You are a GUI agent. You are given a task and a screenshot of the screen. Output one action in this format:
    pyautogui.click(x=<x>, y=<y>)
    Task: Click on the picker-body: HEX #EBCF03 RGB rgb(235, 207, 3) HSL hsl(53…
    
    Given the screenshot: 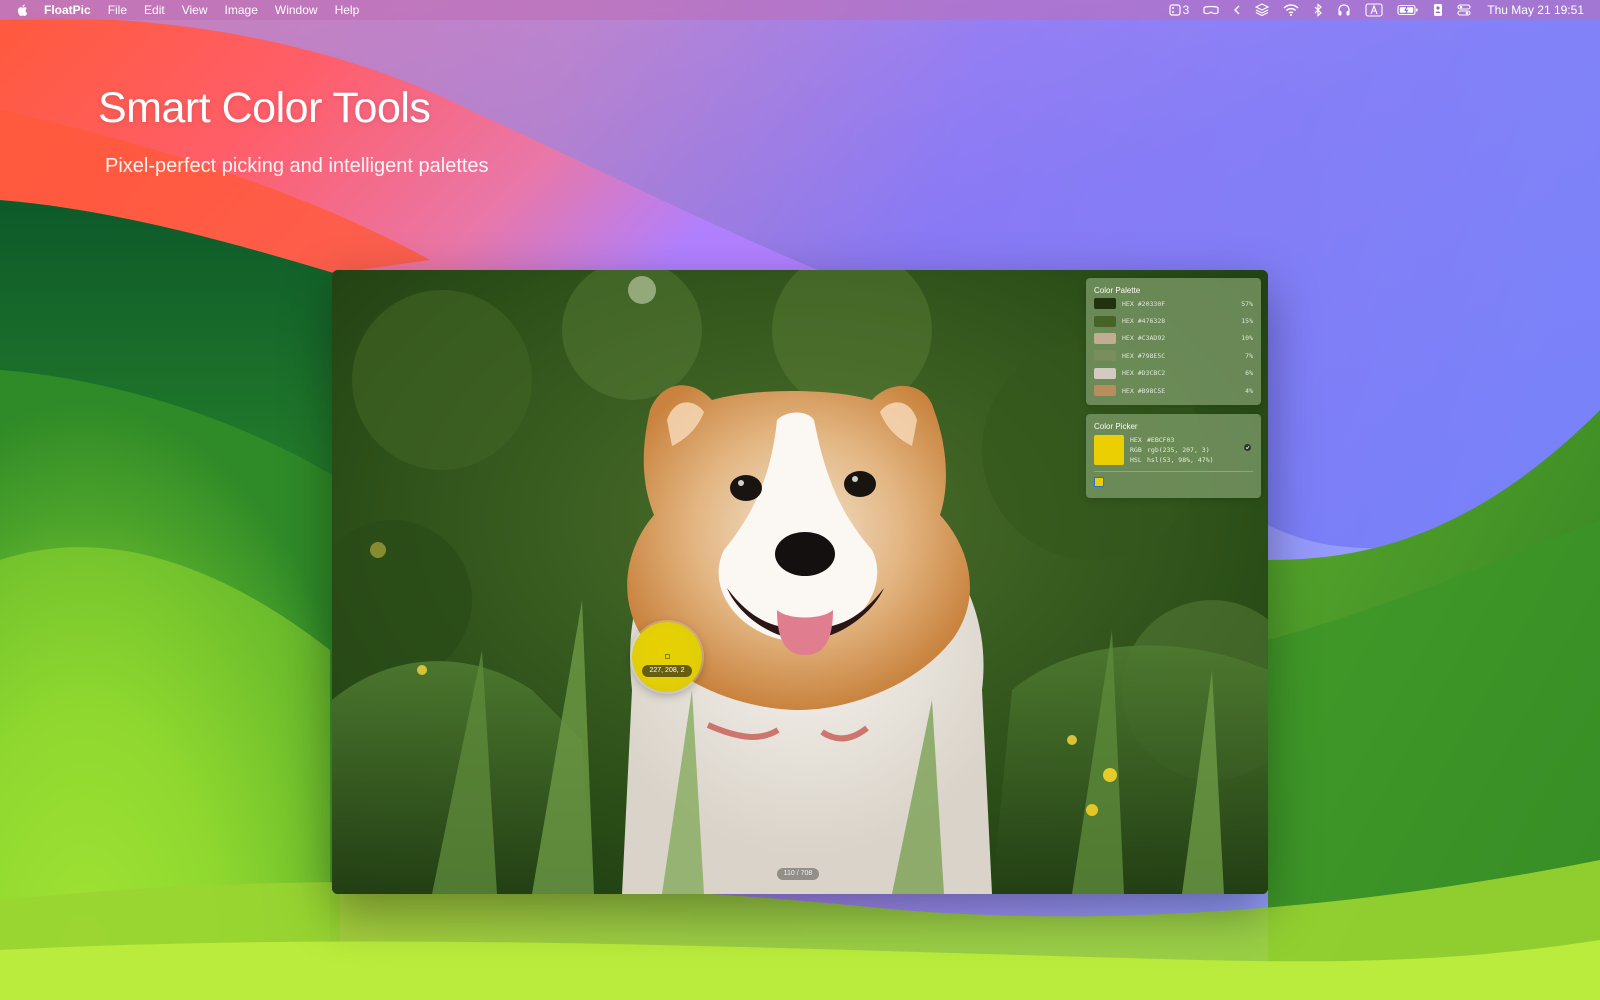 What is the action you would take?
    pyautogui.click(x=1173, y=448)
    